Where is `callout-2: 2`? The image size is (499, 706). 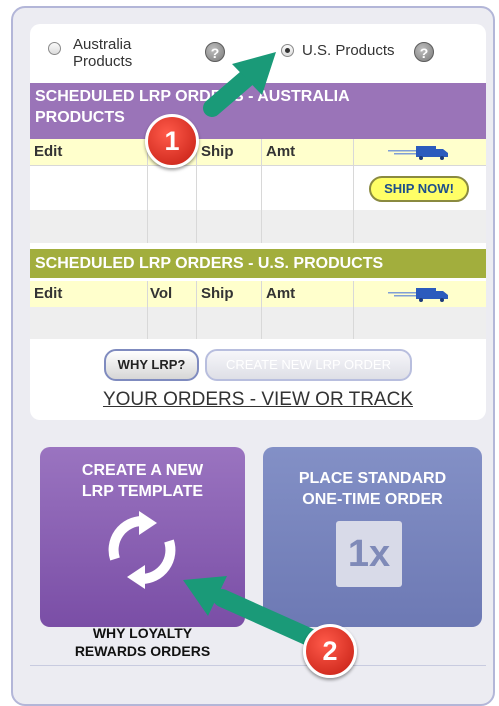 callout-2: 2 is located at coordinates (330, 651).